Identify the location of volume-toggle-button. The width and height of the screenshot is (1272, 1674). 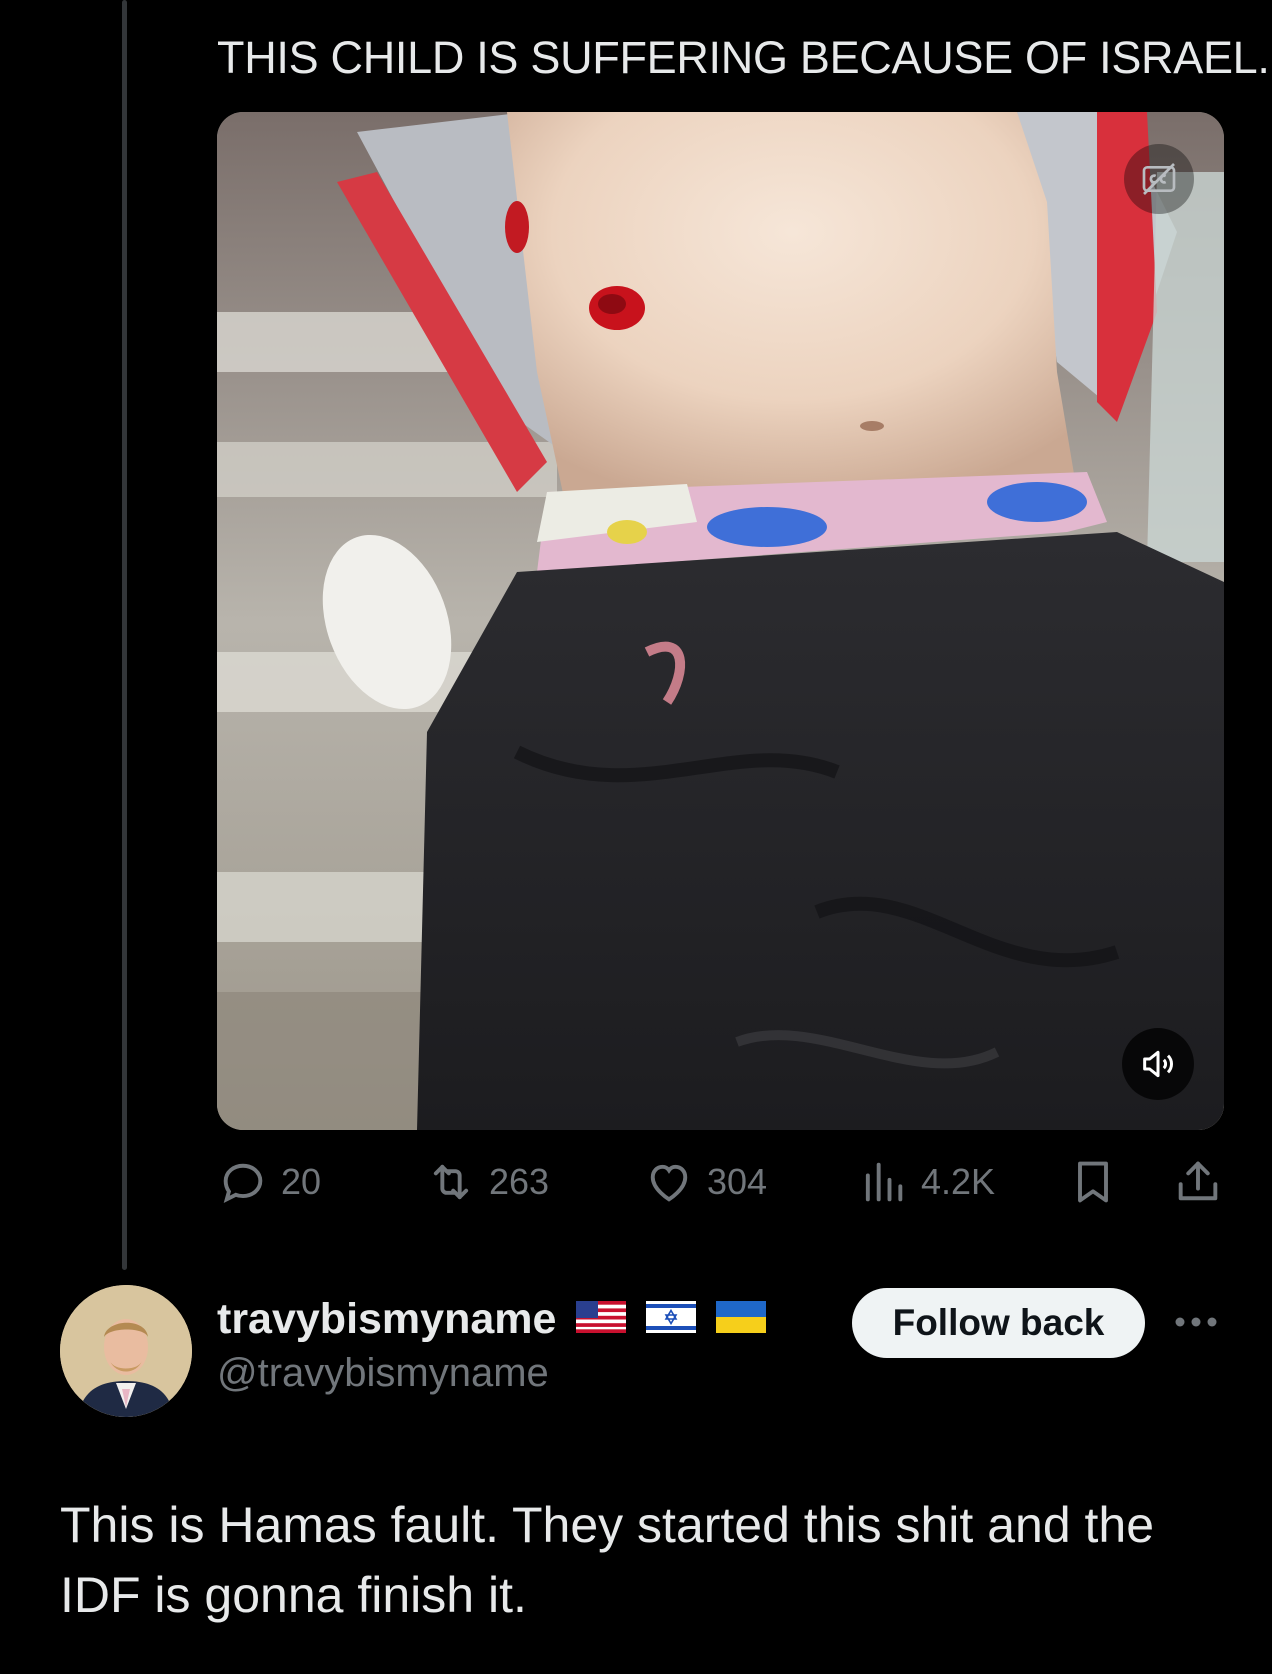
(1158, 1064).